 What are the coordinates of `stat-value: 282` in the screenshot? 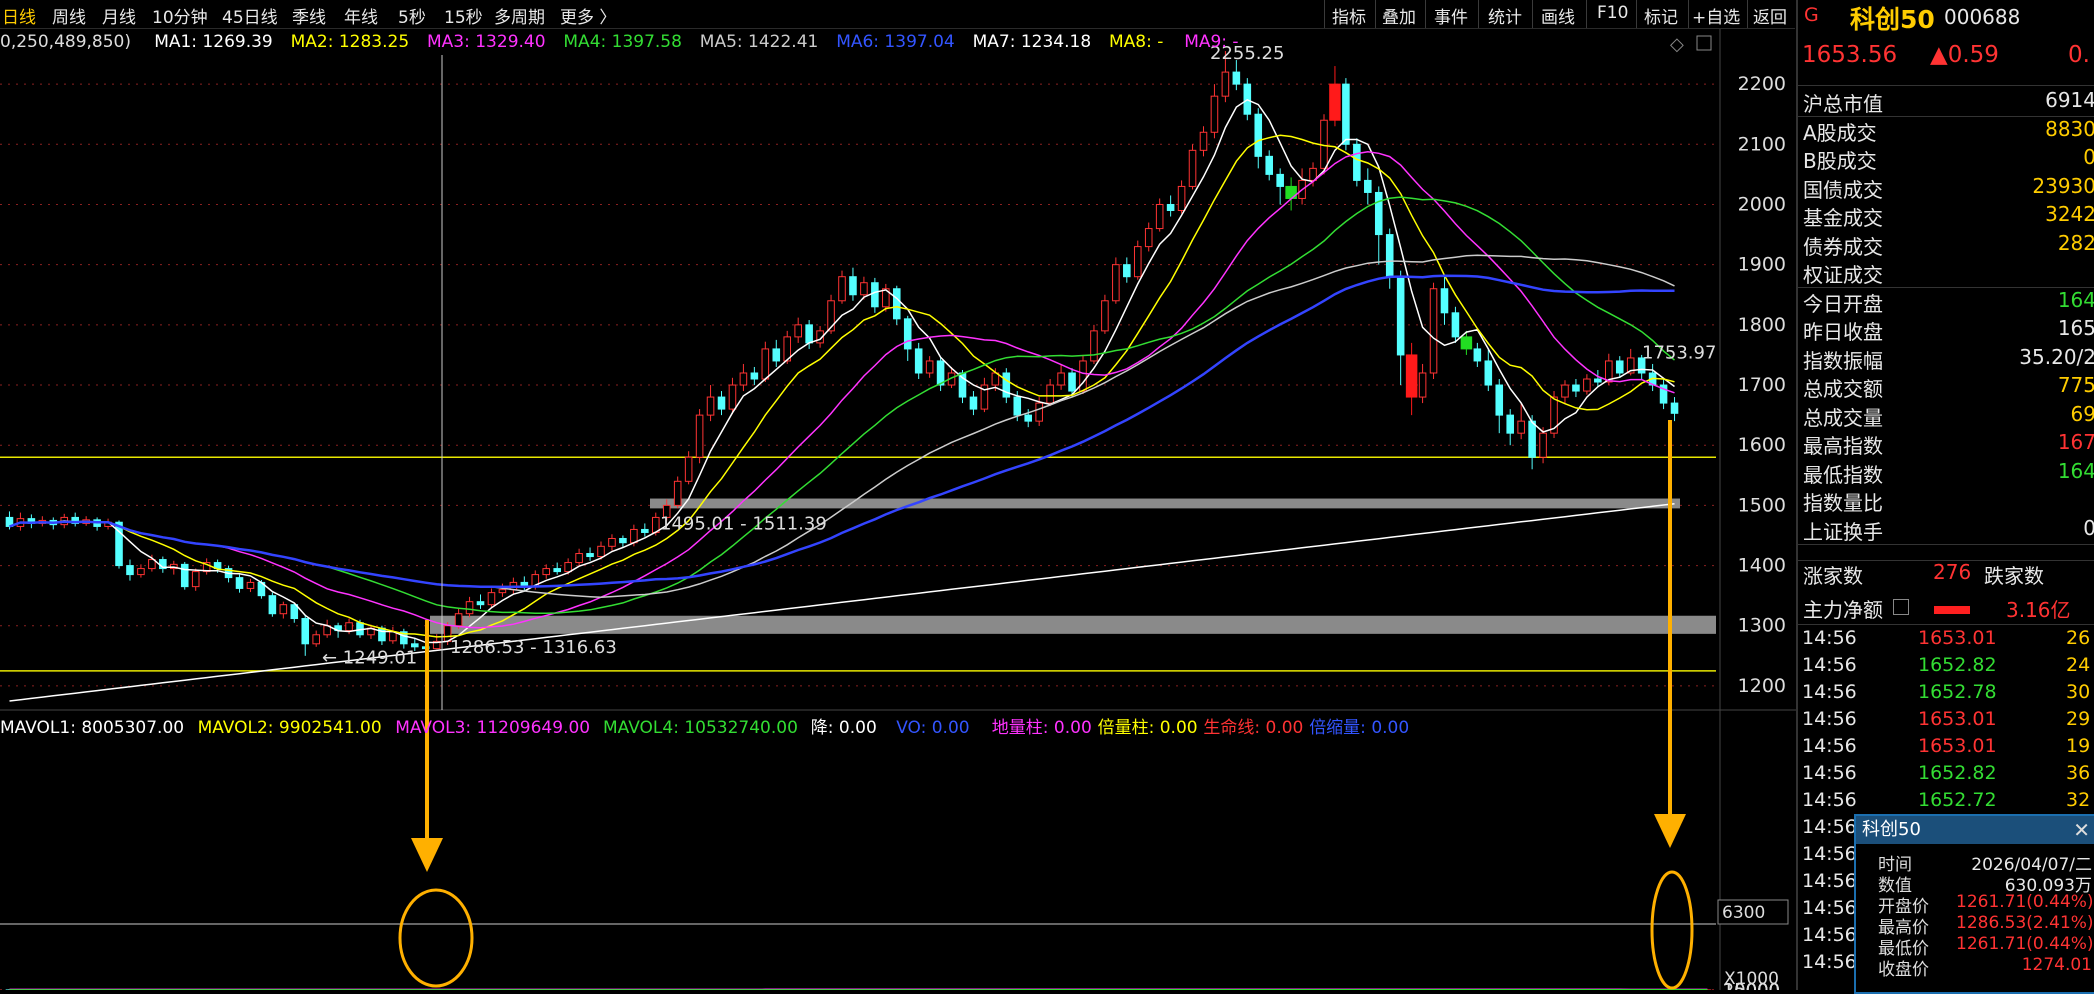 It's located at (2076, 243).